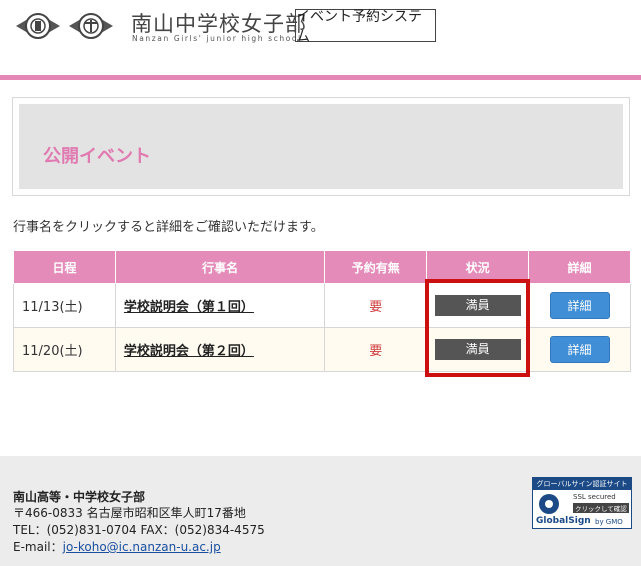 The width and height of the screenshot is (641, 566). I want to click on table-row: 11/13(土) 学校説明会（第１回） 要 満員 詳細, so click(322, 305).